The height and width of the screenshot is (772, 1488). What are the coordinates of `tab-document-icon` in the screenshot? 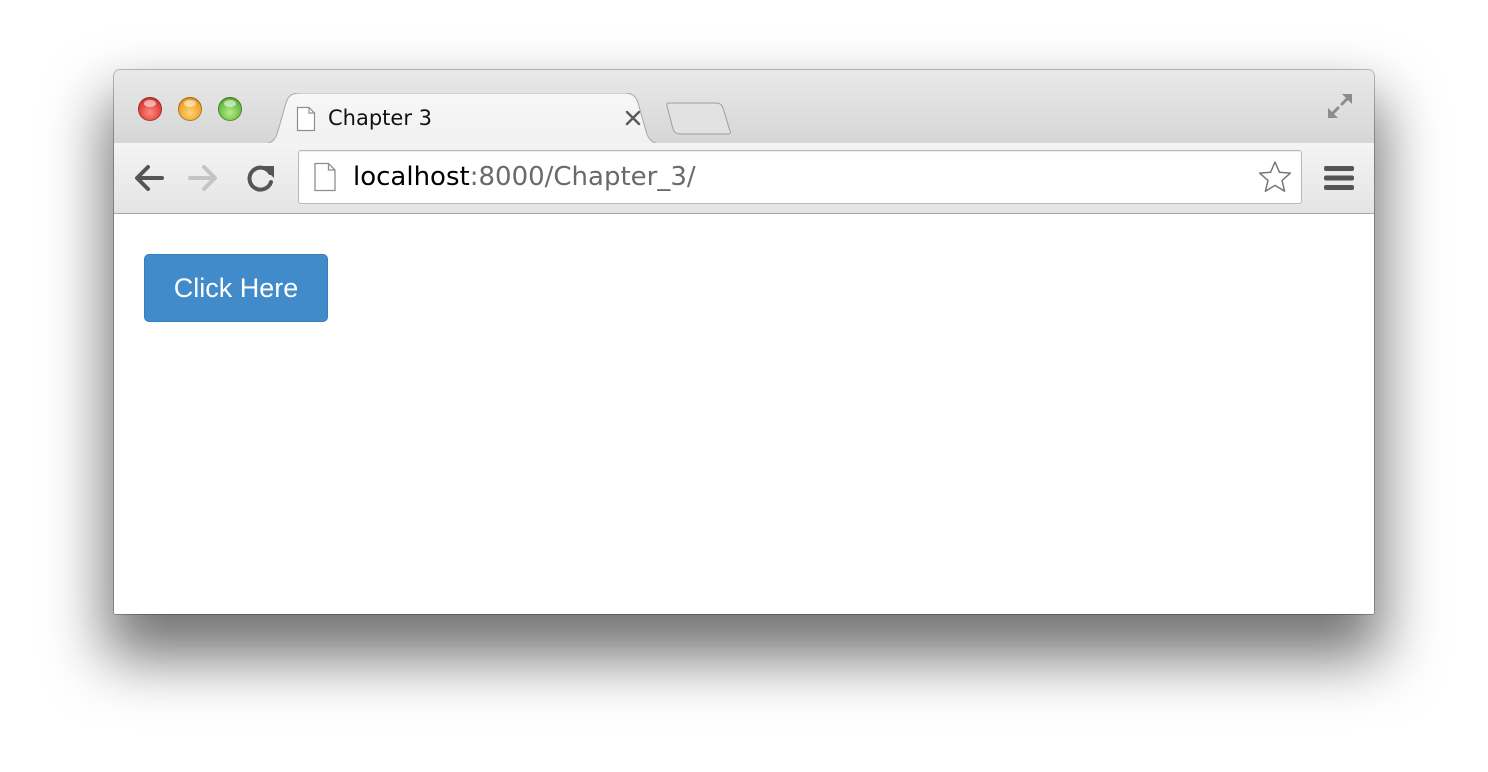 It's located at (306, 119).